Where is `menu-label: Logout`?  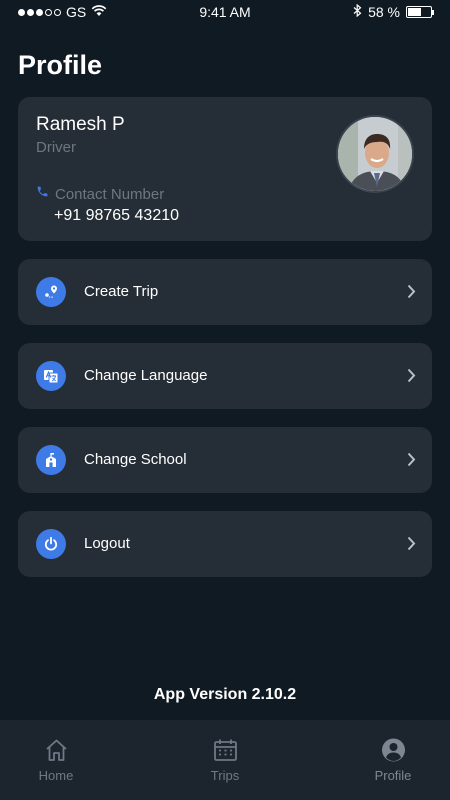
menu-label: Logout is located at coordinates (107, 543).